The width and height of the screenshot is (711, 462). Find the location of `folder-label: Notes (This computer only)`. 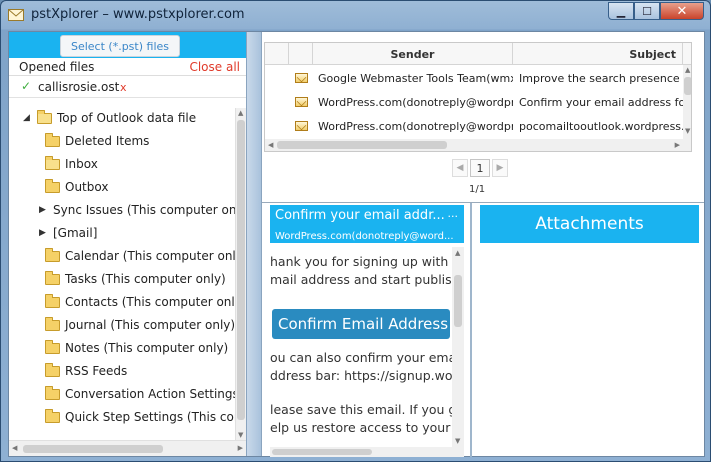

folder-label: Notes (This computer only) is located at coordinates (147, 348).